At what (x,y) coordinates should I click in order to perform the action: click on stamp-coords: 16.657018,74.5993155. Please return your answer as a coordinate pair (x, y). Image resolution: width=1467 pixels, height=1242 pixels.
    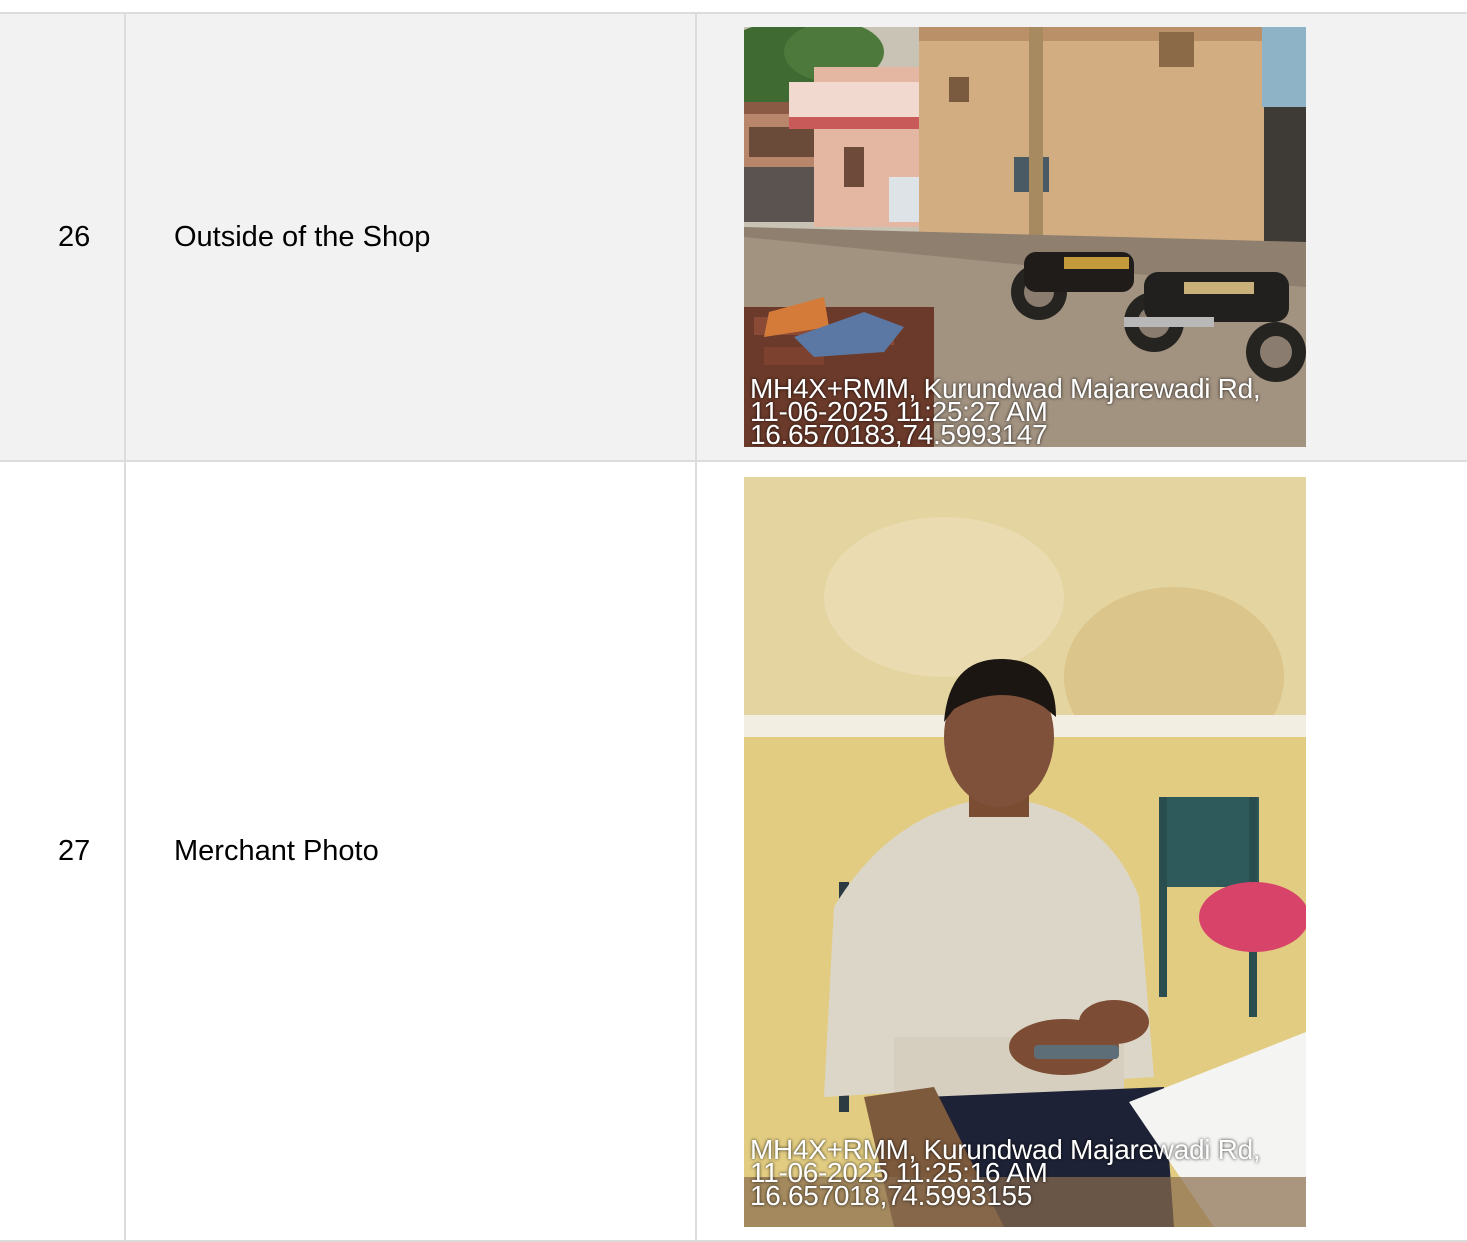
    Looking at the image, I should click on (891, 1195).